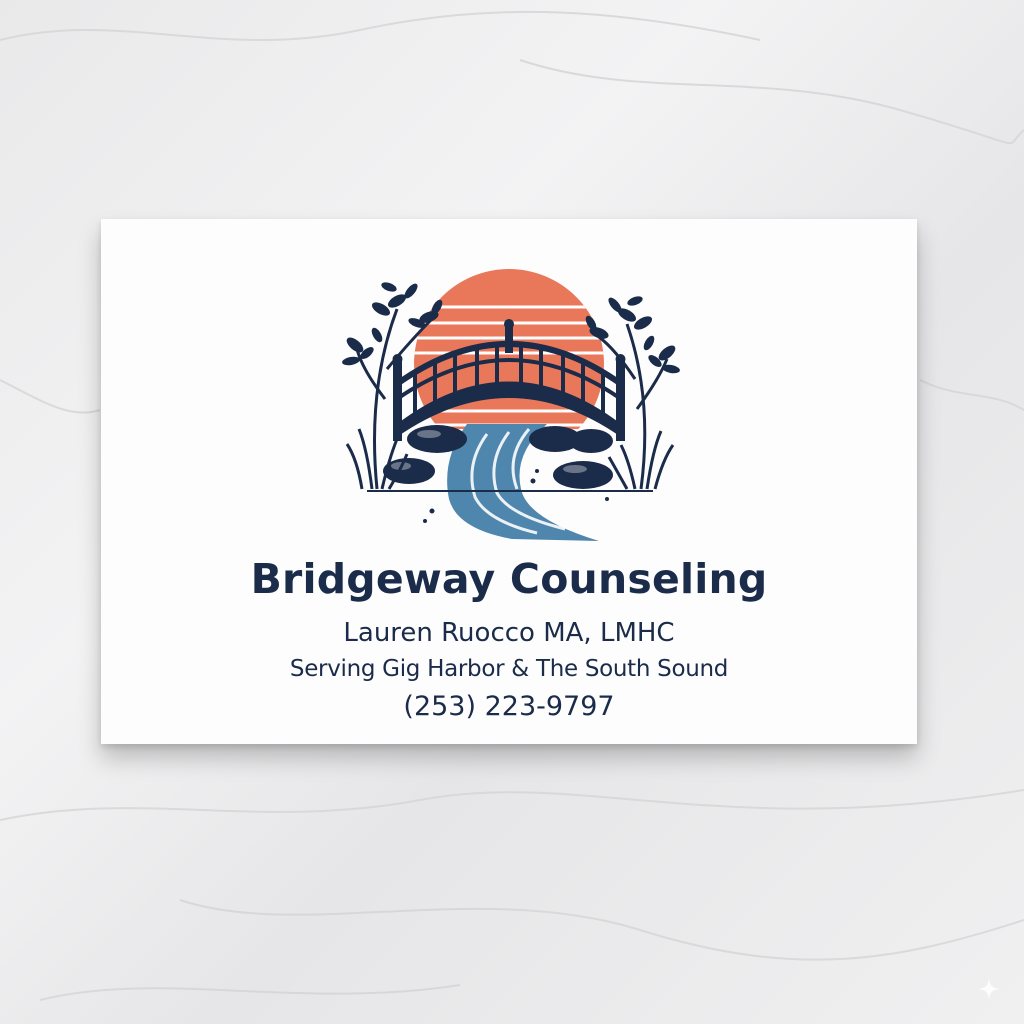  What do you see at coordinates (509, 669) in the screenshot?
I see `service-area: Serving Gig Harbor & The South Sound` at bounding box center [509, 669].